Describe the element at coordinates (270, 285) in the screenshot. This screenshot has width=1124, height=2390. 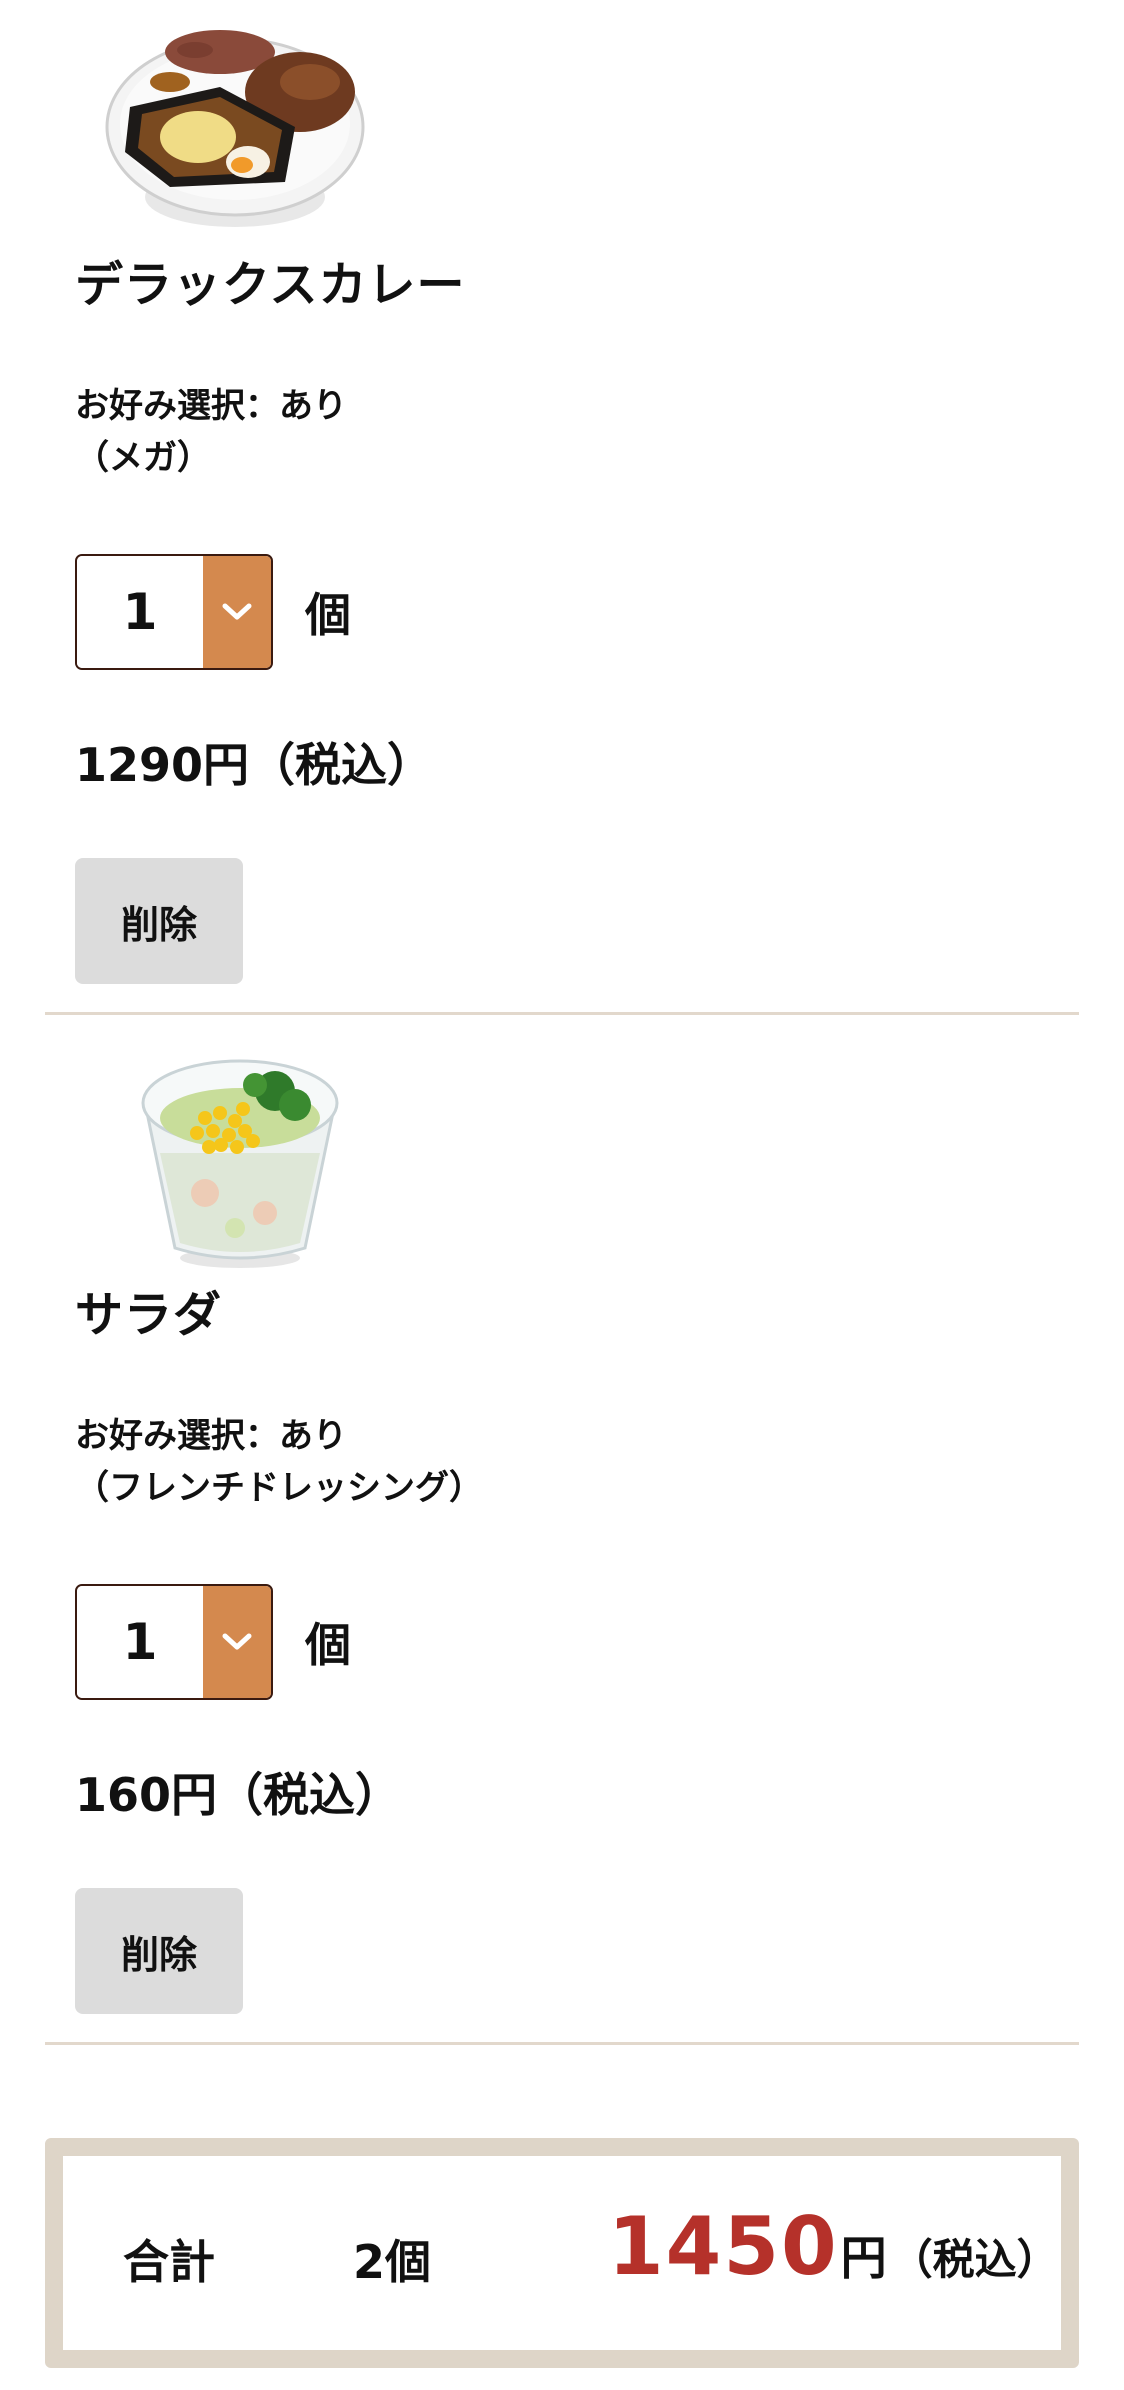
I see `item-name: デラックスカレー` at that location.